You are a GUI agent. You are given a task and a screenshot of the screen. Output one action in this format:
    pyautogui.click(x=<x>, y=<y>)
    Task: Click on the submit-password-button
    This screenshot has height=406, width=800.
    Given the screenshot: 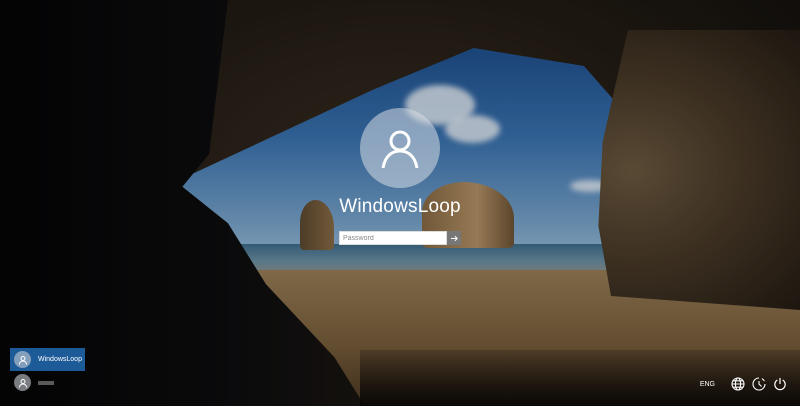 What is the action you would take?
    pyautogui.click(x=454, y=238)
    